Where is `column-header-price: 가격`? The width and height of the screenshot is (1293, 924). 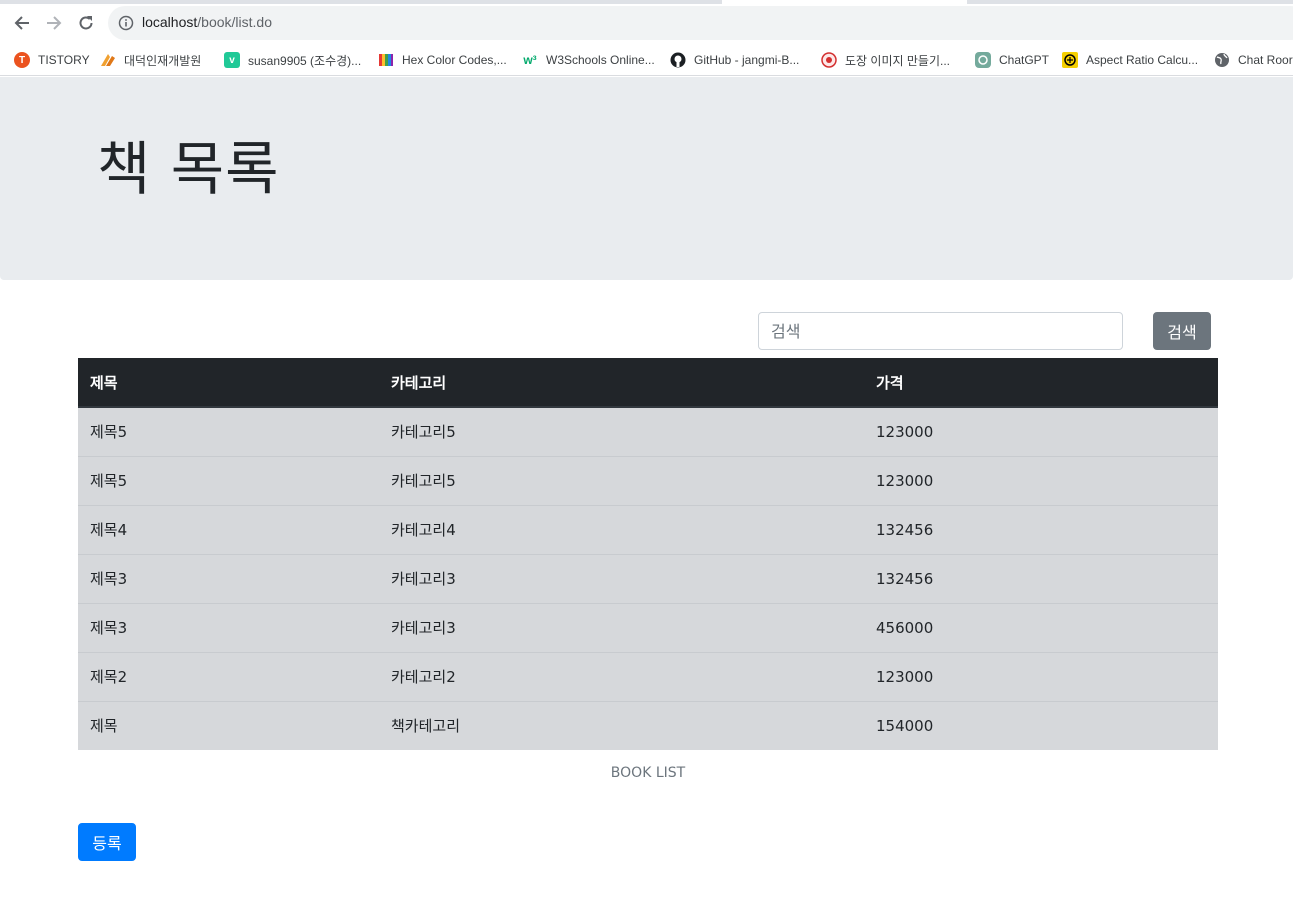 column-header-price: 가격 is located at coordinates (1041, 383).